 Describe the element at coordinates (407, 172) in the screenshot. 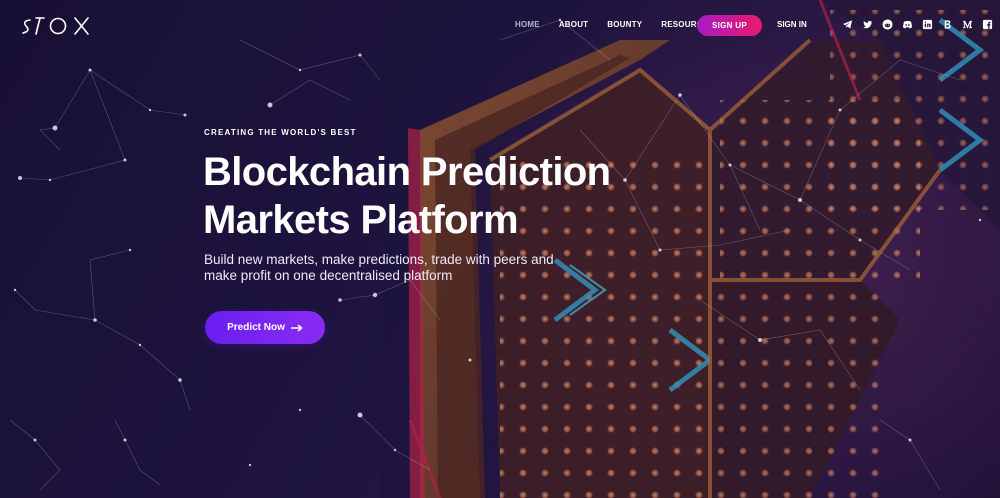

I see `hero-headline-line1: Blockchain Prediction` at that location.